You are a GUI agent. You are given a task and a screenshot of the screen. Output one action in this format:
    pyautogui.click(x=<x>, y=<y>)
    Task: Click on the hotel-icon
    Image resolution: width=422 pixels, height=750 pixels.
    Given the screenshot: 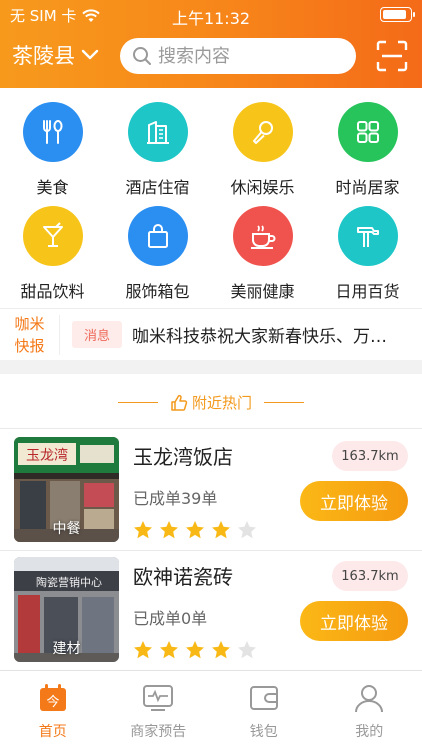 What is the action you would take?
    pyautogui.click(x=157, y=132)
    